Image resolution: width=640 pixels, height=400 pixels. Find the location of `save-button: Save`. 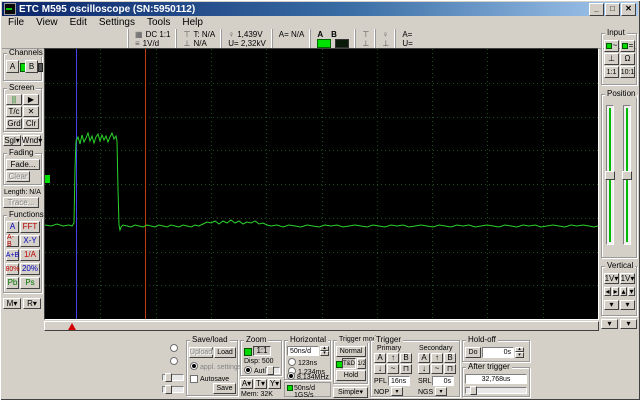

save-button: Save is located at coordinates (224, 388).